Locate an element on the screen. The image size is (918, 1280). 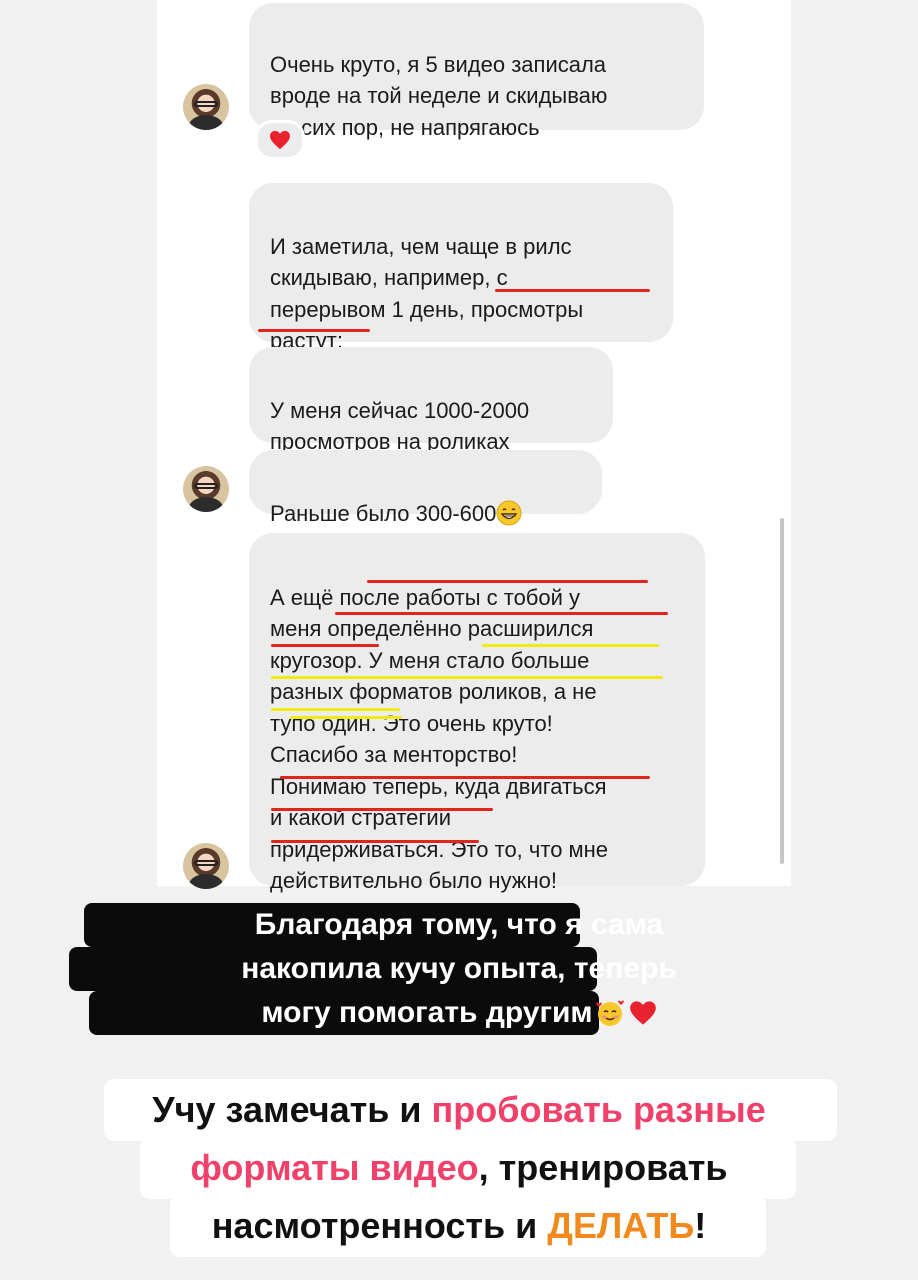
caption-line-3: могу помогать другим is located at coordinates (459, 1013).